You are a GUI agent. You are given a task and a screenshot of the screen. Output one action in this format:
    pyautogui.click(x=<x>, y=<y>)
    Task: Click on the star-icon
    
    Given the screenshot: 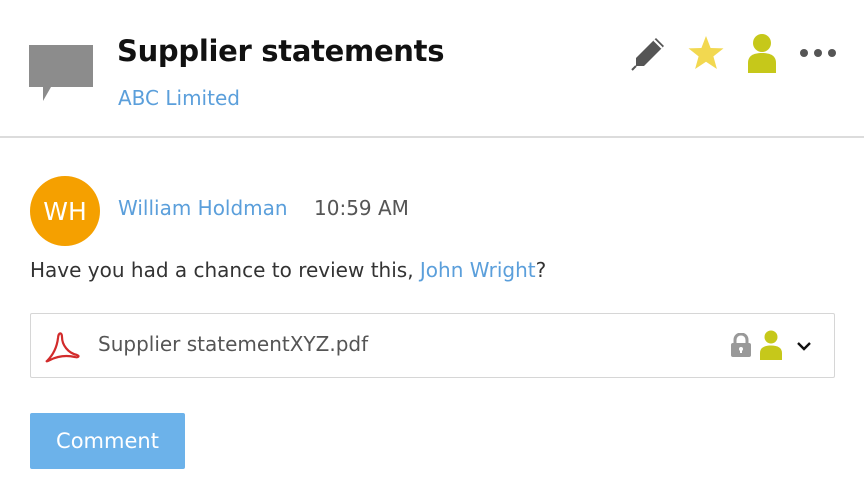 What is the action you would take?
    pyautogui.click(x=706, y=53)
    